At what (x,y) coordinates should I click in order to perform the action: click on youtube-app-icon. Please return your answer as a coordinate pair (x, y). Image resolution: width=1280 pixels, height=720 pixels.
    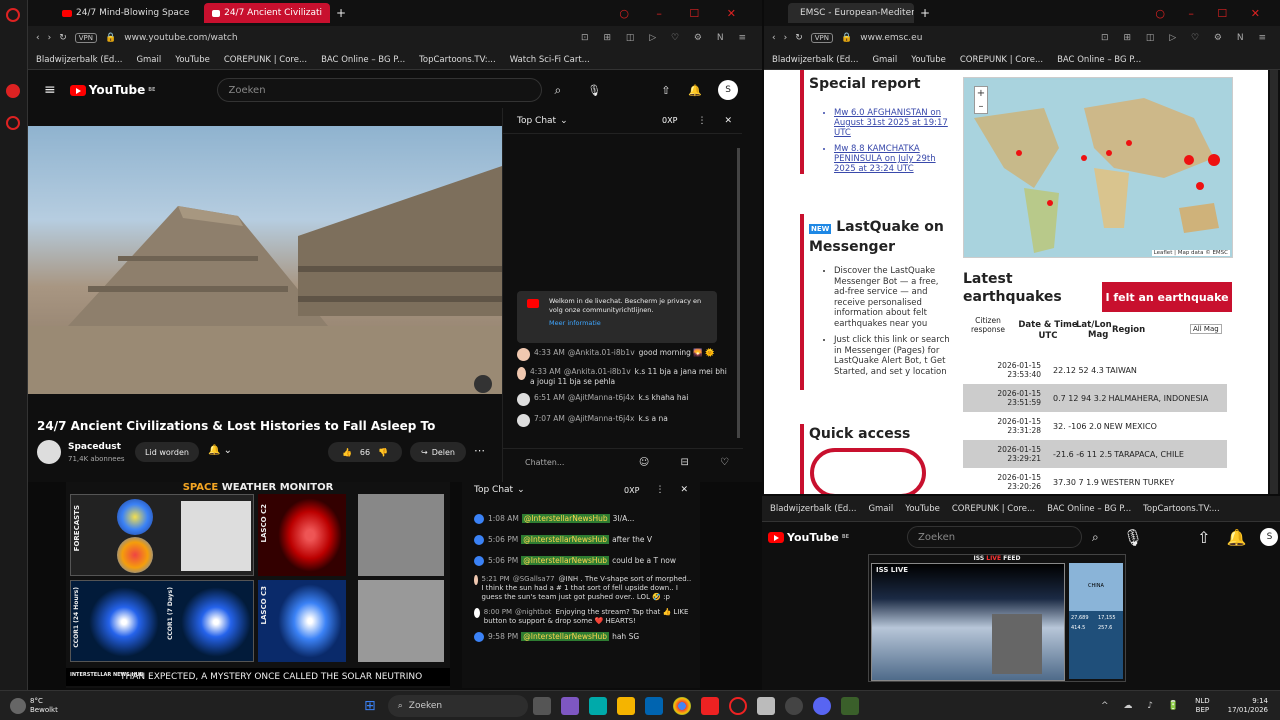
    Looking at the image, I should click on (709, 705).